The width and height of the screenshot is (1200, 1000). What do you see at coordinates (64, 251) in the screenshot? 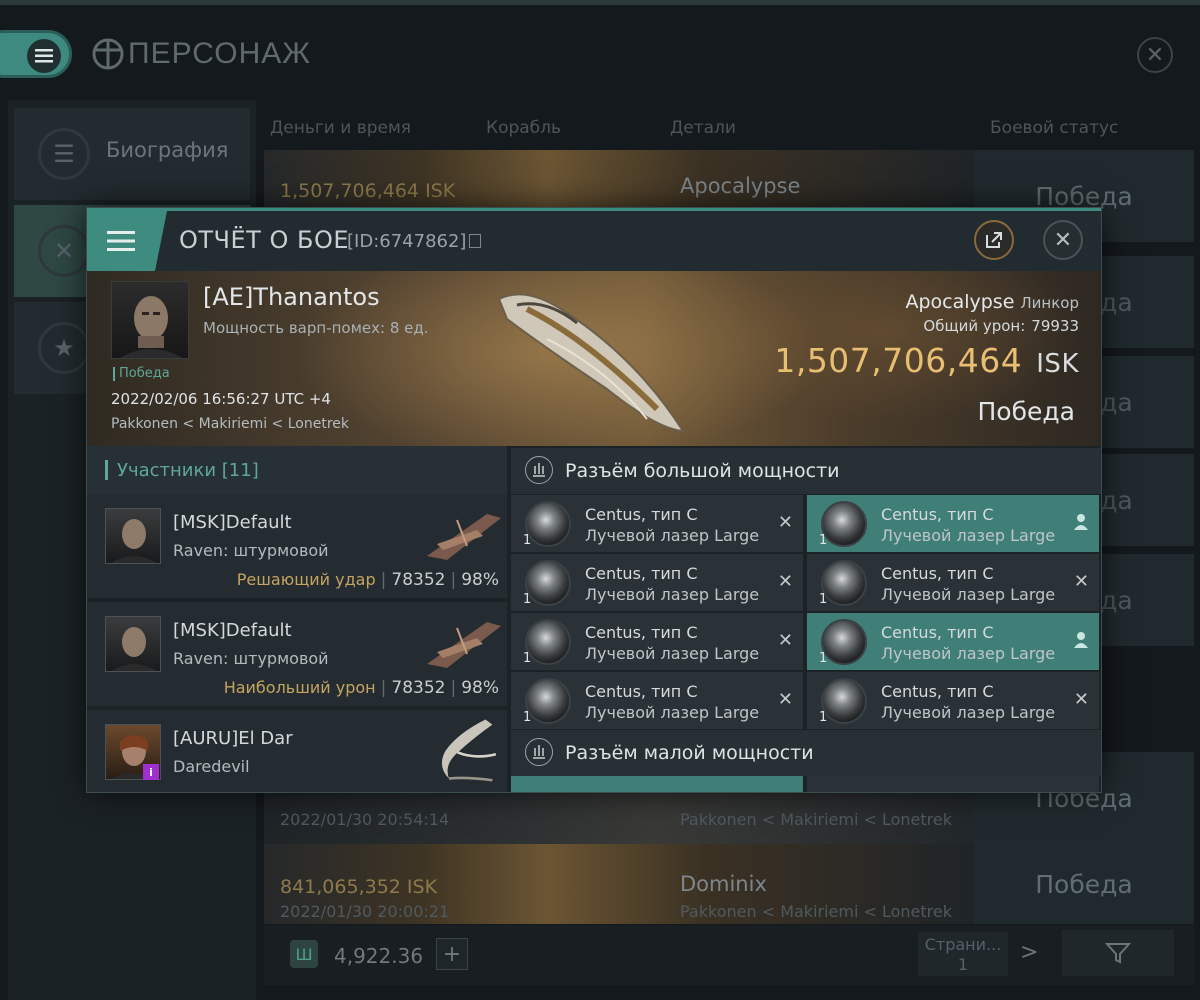
I see `crossed-swords-icon: ✕` at bounding box center [64, 251].